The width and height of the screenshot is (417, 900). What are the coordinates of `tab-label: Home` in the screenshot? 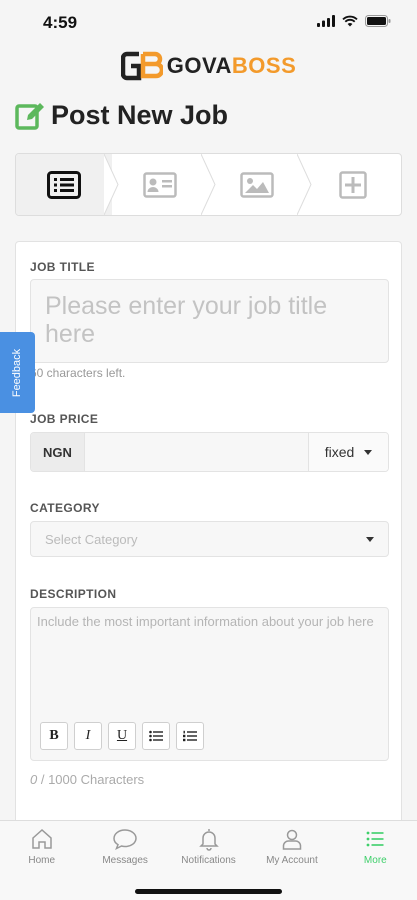 It's located at (42, 860).